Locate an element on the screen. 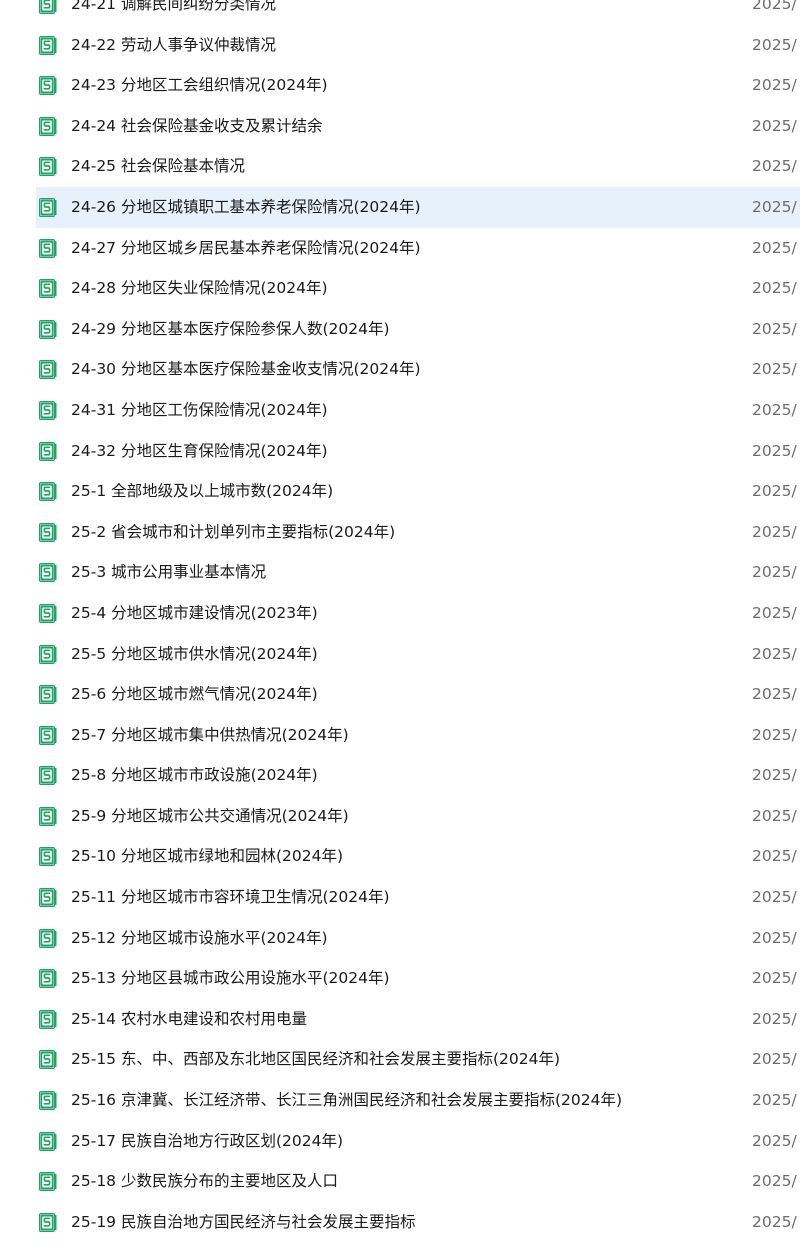 Image resolution: width=800 pixels, height=1246 pixels. file-row: 25-7 分地区城市集中供热情况(2024年) 2025/ is located at coordinates (400, 735).